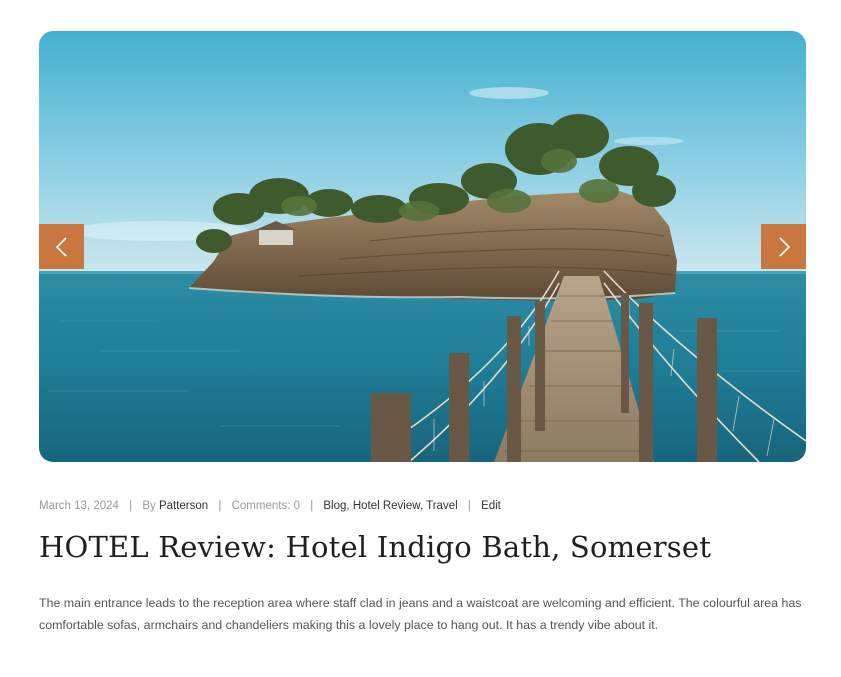 The width and height of the screenshot is (841, 677). Describe the element at coordinates (183, 506) in the screenshot. I see `author-link: Patterson` at that location.